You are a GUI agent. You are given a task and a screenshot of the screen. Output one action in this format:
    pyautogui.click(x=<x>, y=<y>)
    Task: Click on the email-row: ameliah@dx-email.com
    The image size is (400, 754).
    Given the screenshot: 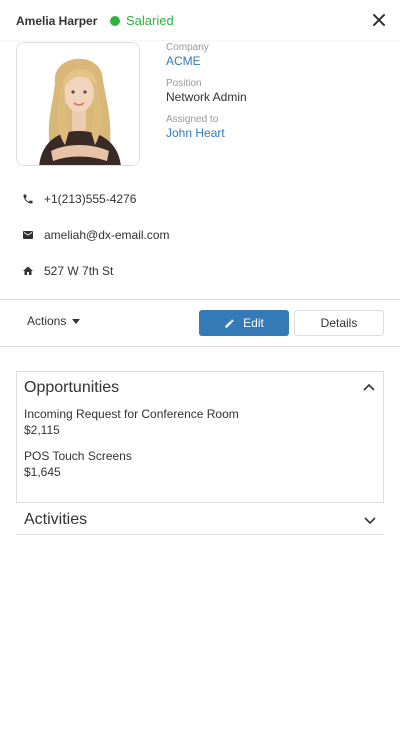 What is the action you would take?
    pyautogui.click(x=96, y=235)
    